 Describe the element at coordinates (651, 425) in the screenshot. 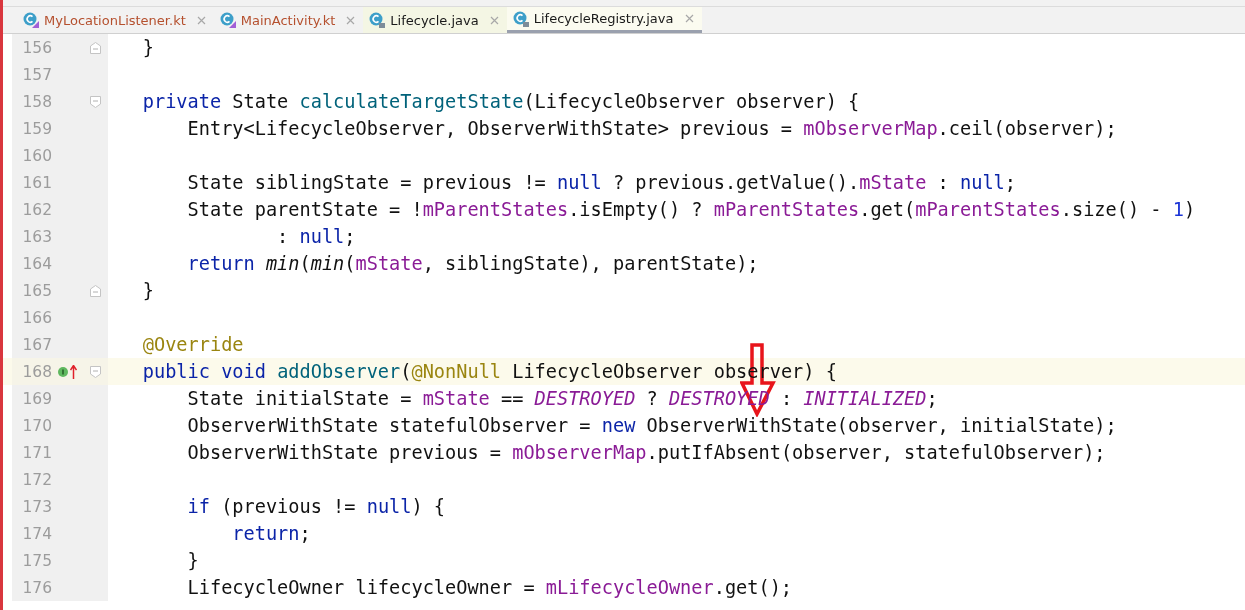

I see `code-line: ObserverWithState statefulObserver = new ObserverWithState(observer, initialState);` at that location.